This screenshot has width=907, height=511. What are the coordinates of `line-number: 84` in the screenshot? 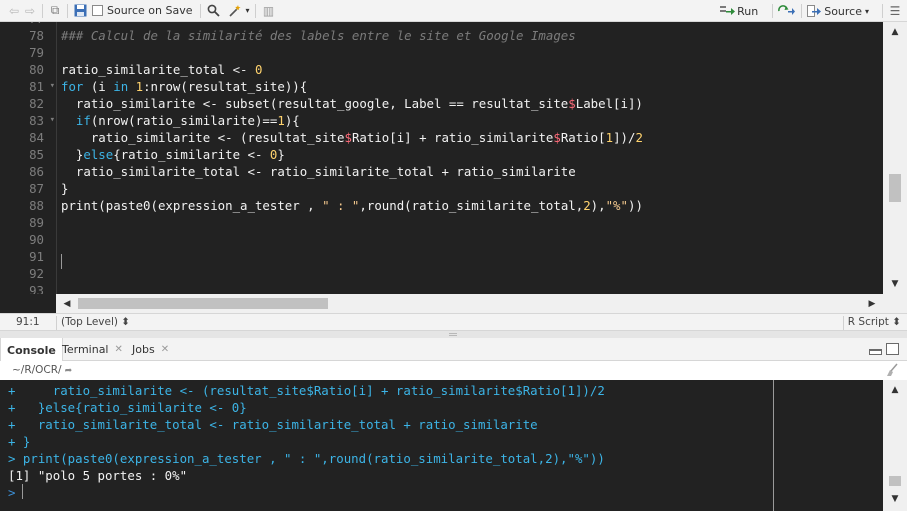 It's located at (28, 137).